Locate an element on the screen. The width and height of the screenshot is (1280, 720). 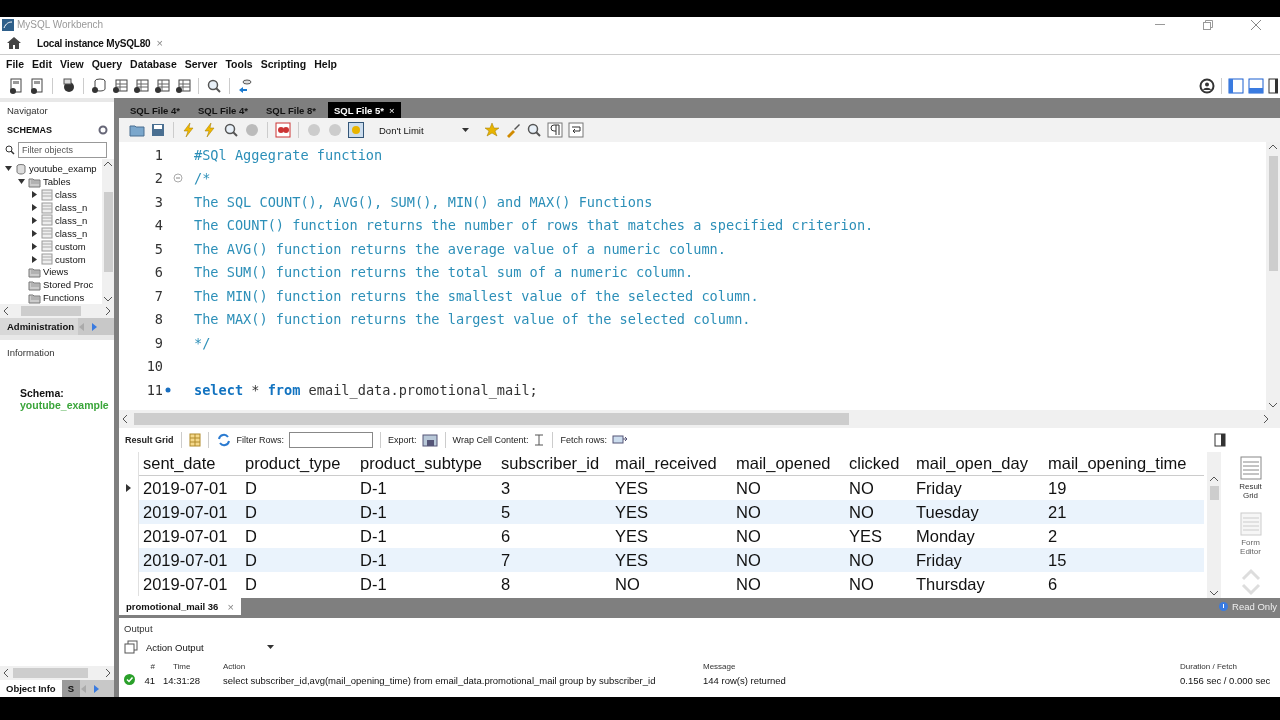
migration-icon is located at coordinates (245, 85).